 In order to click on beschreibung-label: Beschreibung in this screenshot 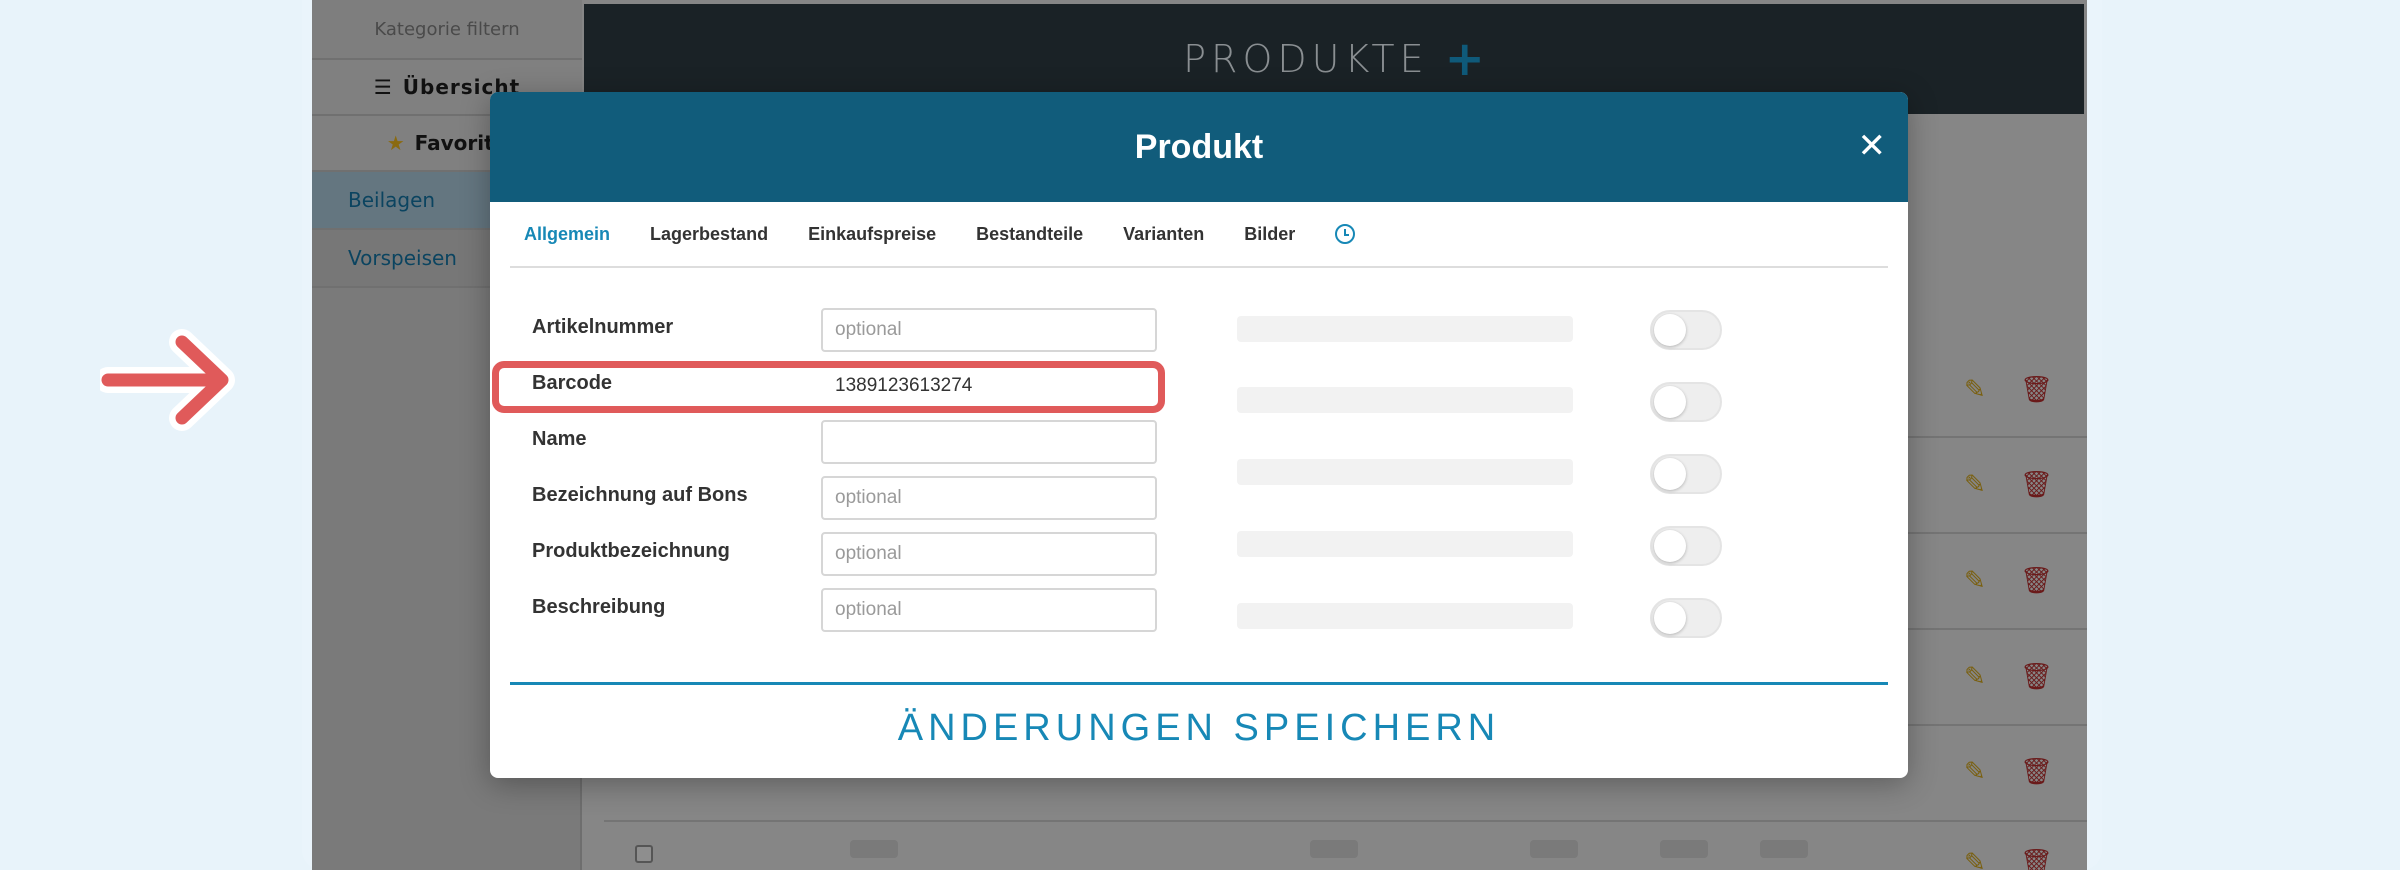, I will do `click(599, 607)`.